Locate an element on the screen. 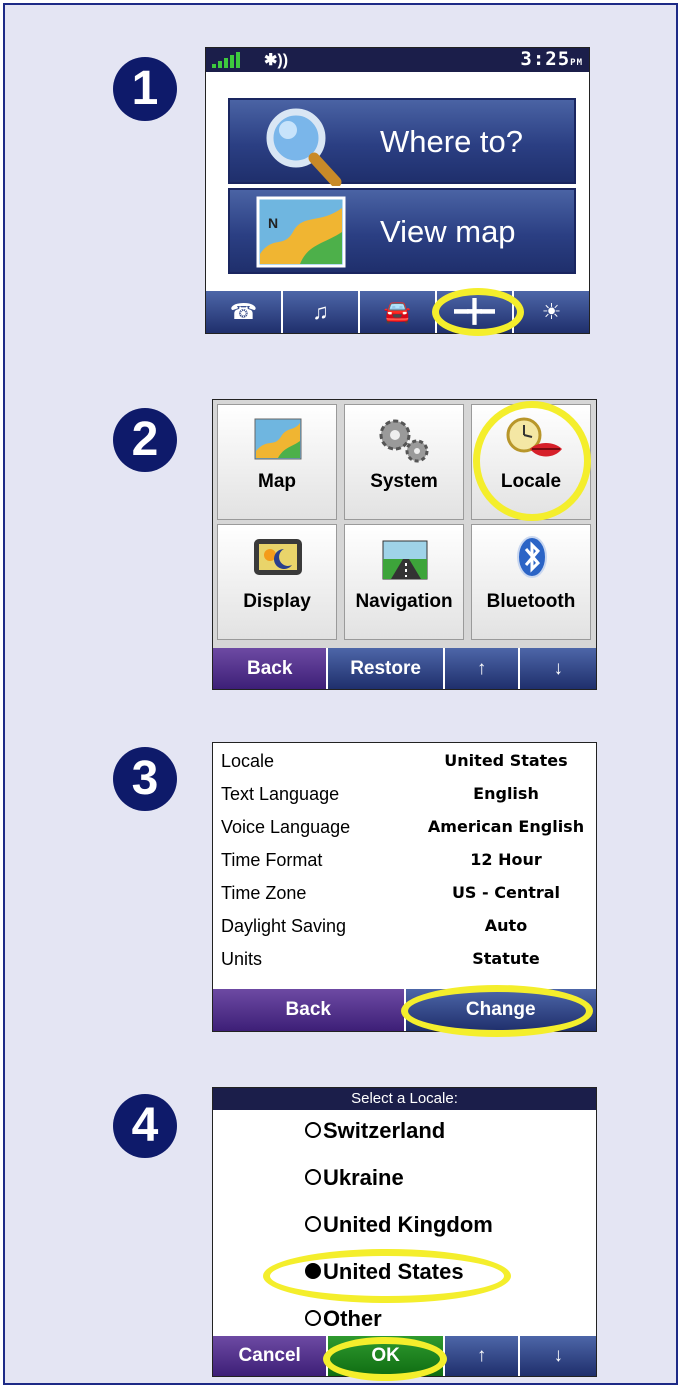 The image size is (683, 1390). text-language-row: Text Language English is located at coordinates (404, 794).